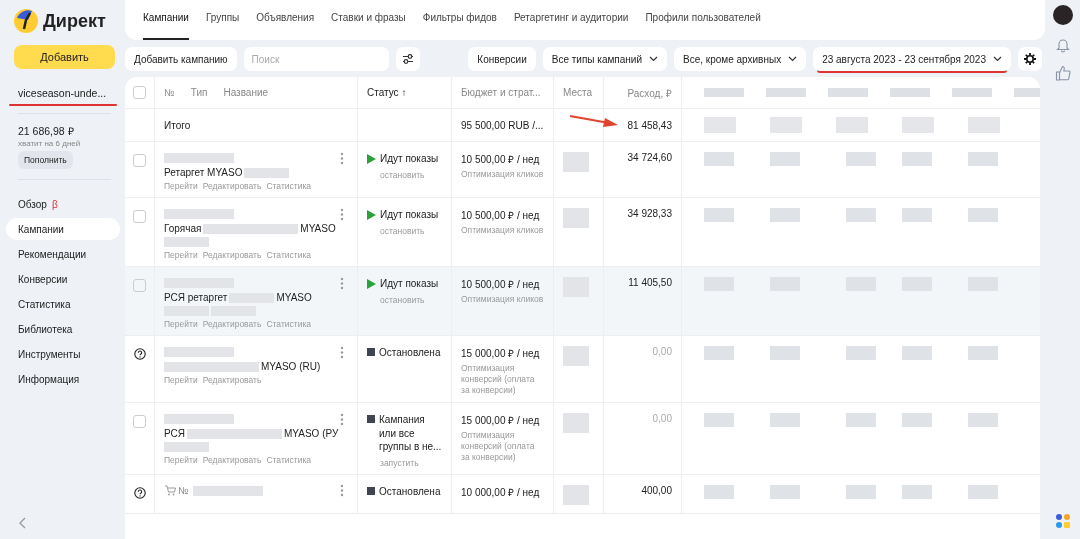 This screenshot has height=539, width=1080. I want to click on nav-item: Статистика, so click(63, 304).